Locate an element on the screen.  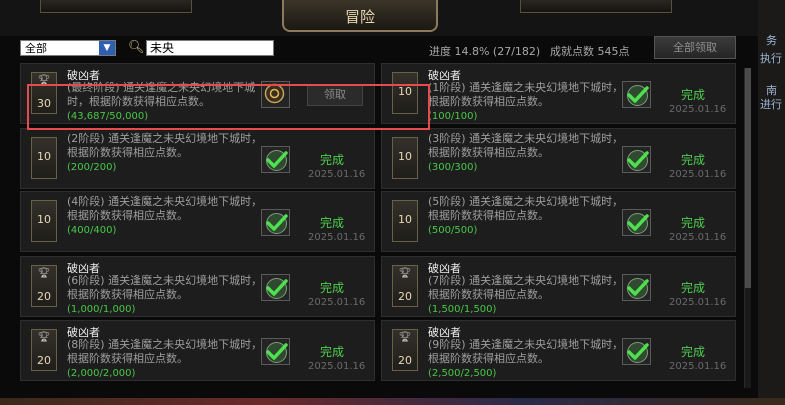
achievement-progress: (500/500) is located at coordinates (453, 230).